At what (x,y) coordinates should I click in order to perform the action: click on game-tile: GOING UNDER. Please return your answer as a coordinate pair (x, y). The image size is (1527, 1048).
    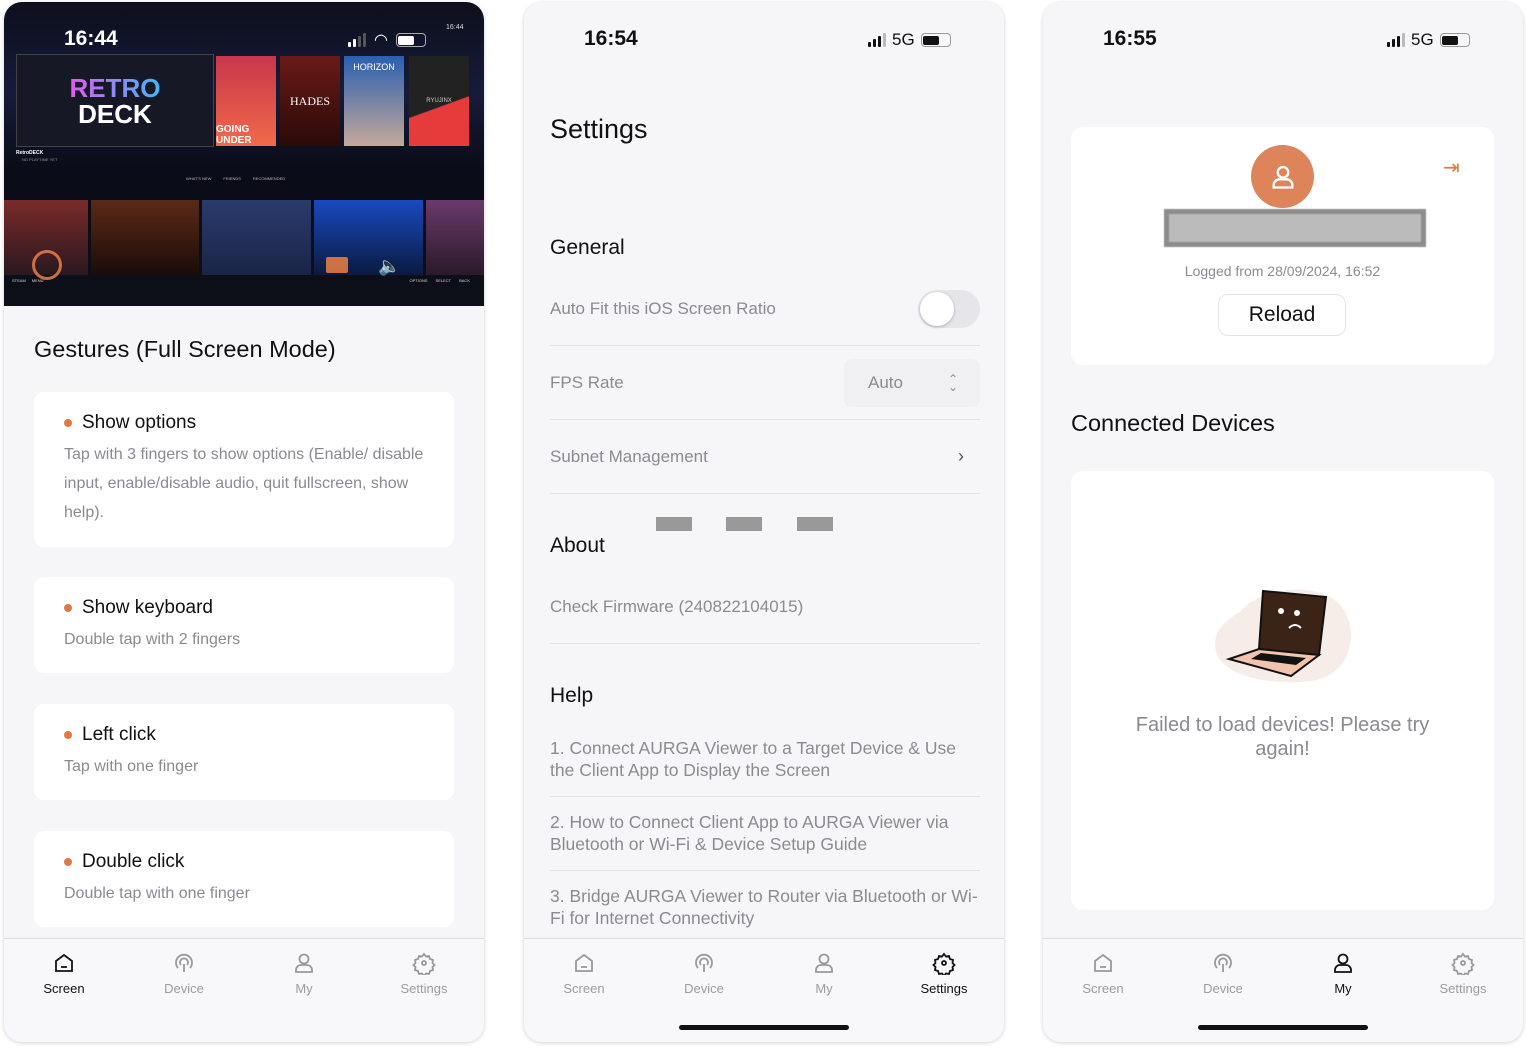
    Looking at the image, I should click on (246, 101).